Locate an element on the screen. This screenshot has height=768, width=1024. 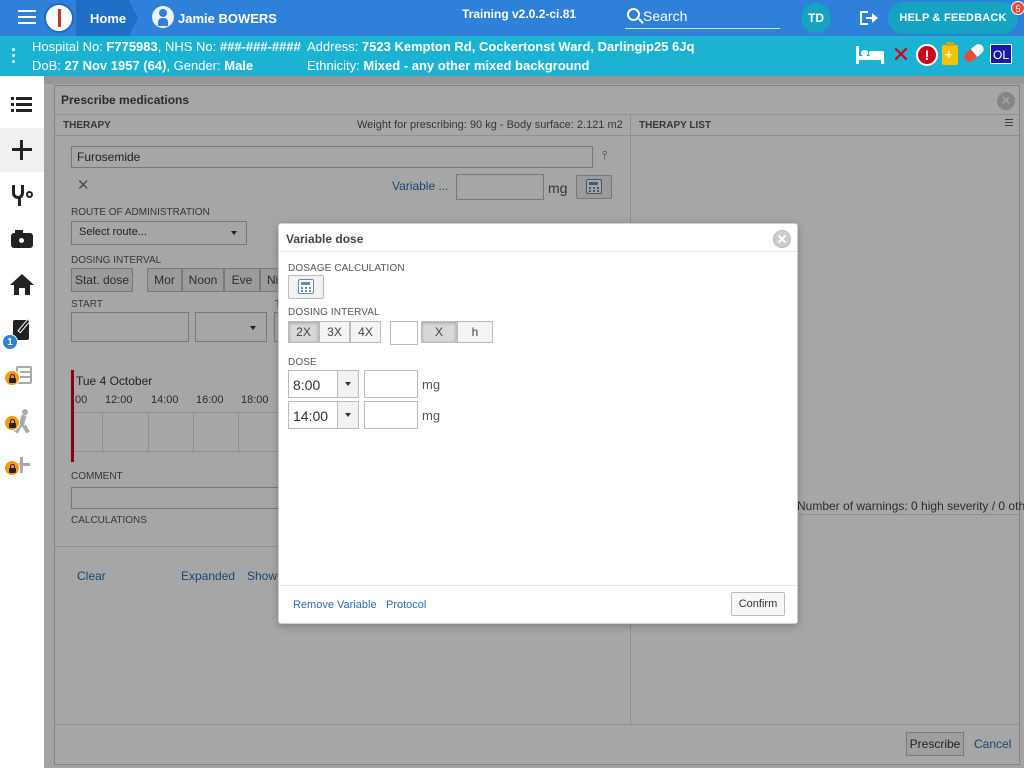
dose-time-field: 14:00 is located at coordinates (313, 415).